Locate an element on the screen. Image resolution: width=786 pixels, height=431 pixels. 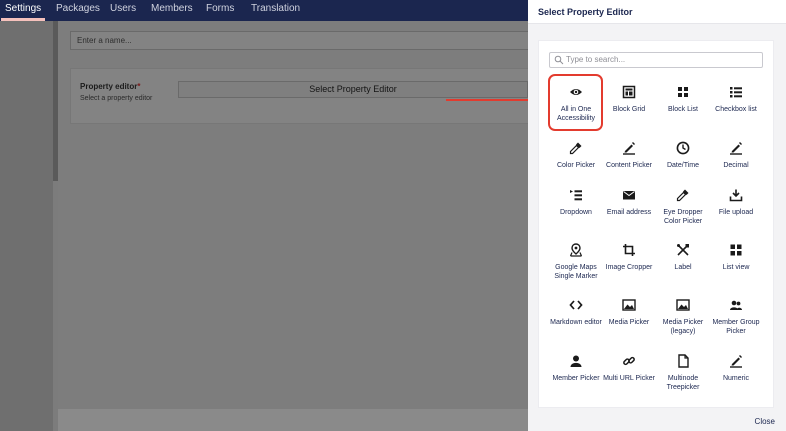
highlight-outline is located at coordinates (575, 102).